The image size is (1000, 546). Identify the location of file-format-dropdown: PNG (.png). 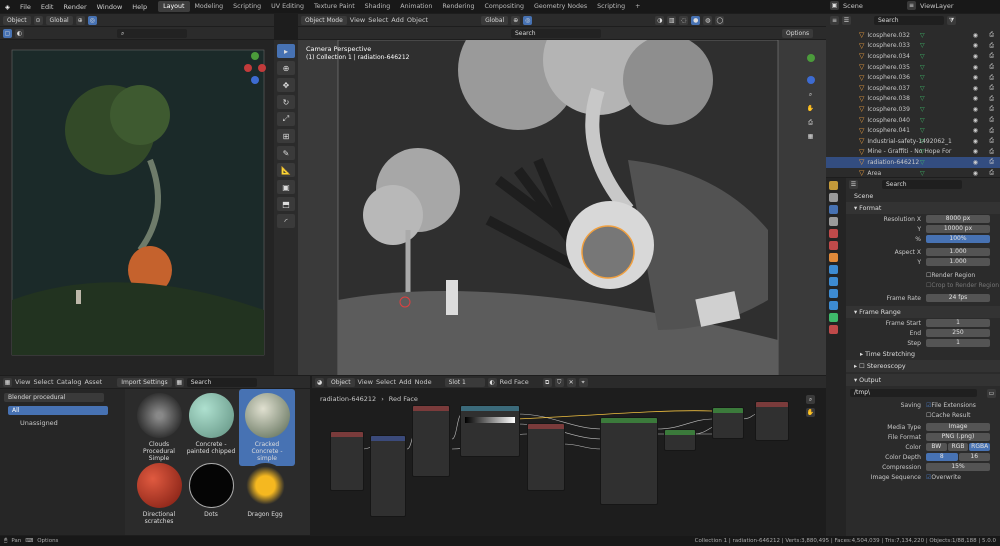
(958, 437).